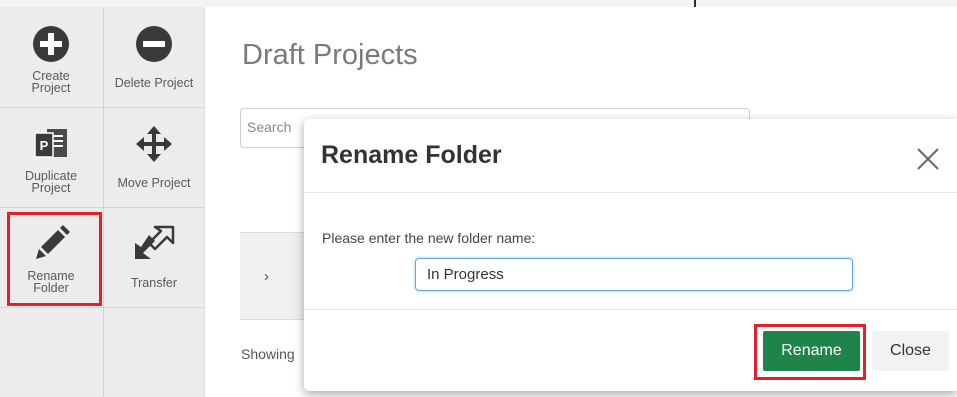  I want to click on showing-text: Showing, so click(268, 354).